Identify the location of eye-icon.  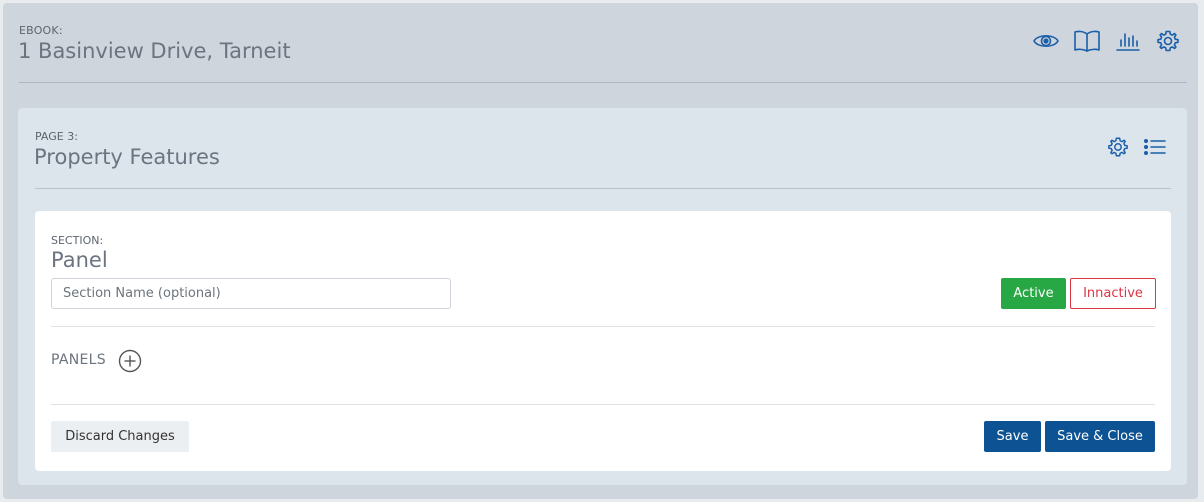
(1046, 41).